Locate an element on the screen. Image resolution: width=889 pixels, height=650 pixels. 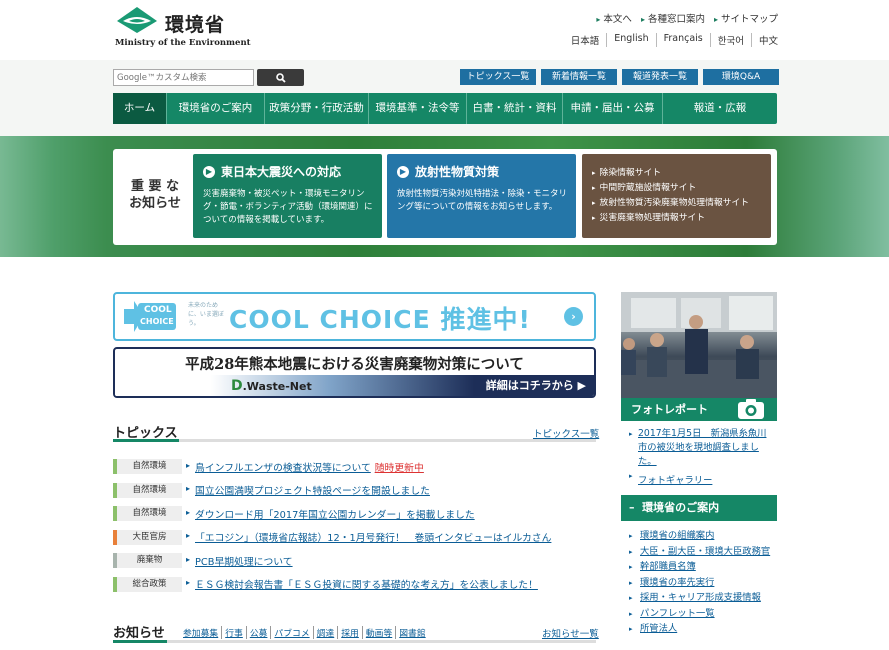
quick-links: トピックス一覧 新着情報一覧 報道発表一覧 環境Q&A is located at coordinates (619, 77).